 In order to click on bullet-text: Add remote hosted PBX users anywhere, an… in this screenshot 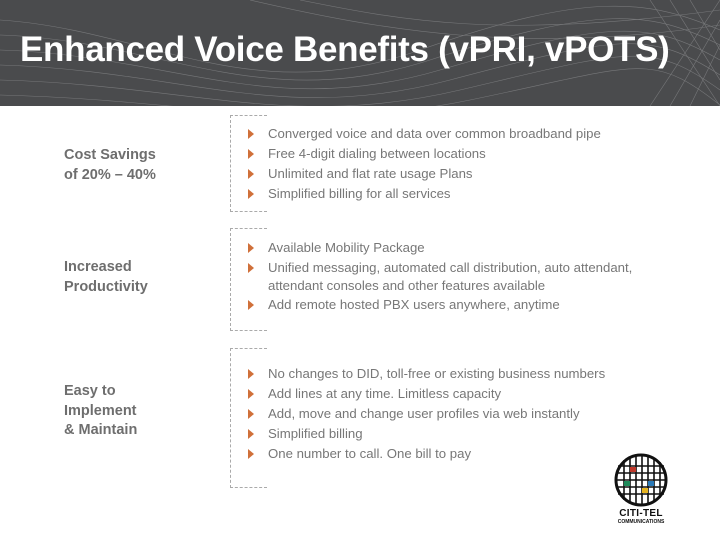, I will do `click(414, 304)`.